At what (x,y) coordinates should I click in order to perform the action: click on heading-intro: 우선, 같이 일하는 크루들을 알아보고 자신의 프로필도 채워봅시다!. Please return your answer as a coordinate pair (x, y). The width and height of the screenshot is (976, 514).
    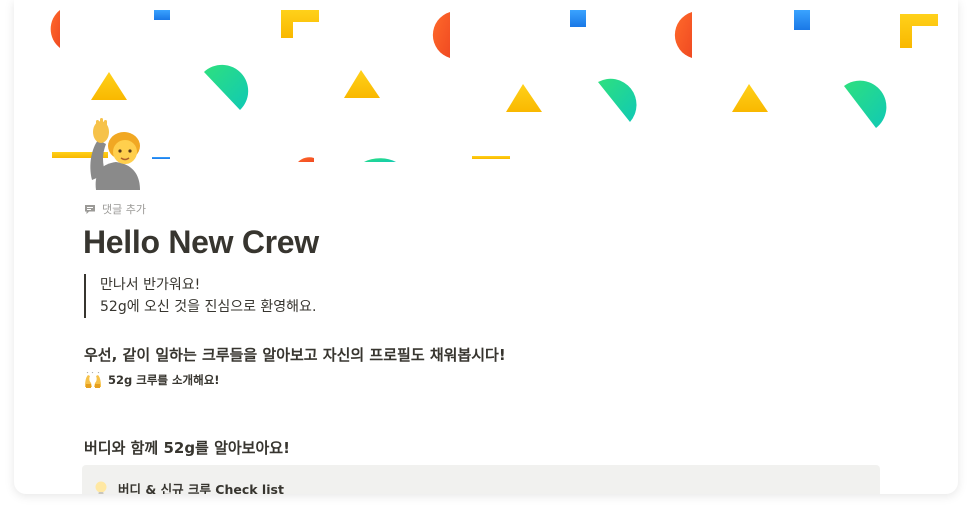
    Looking at the image, I should click on (295, 354).